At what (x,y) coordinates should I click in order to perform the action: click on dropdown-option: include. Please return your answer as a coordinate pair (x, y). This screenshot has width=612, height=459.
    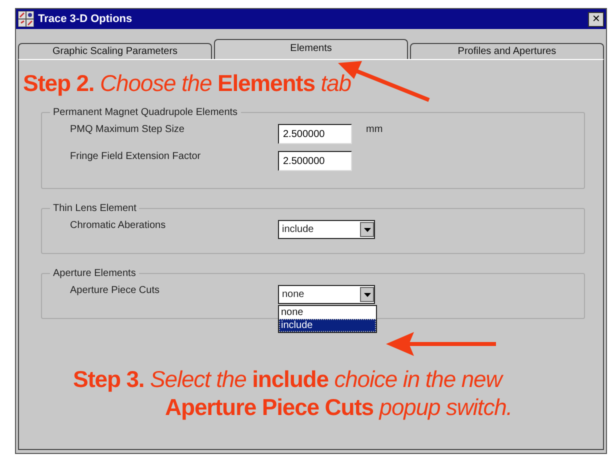
    Looking at the image, I should click on (327, 325).